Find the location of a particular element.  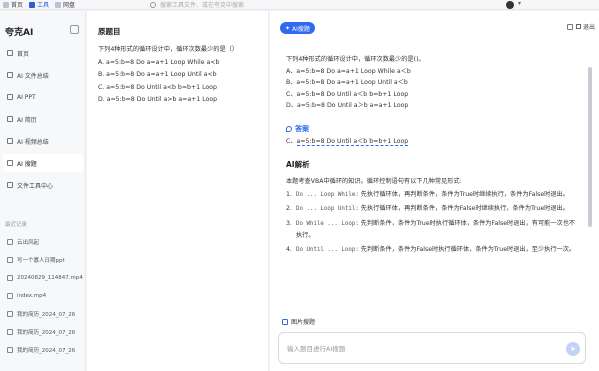

sidebar-item-ai-search-question: AI 搜题 is located at coordinates (43, 163).